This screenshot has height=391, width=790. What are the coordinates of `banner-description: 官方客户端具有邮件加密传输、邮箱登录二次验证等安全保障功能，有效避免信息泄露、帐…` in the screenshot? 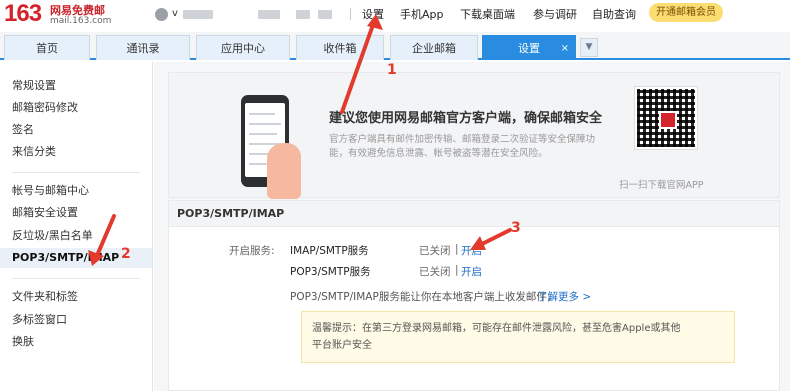 It's located at (462, 146).